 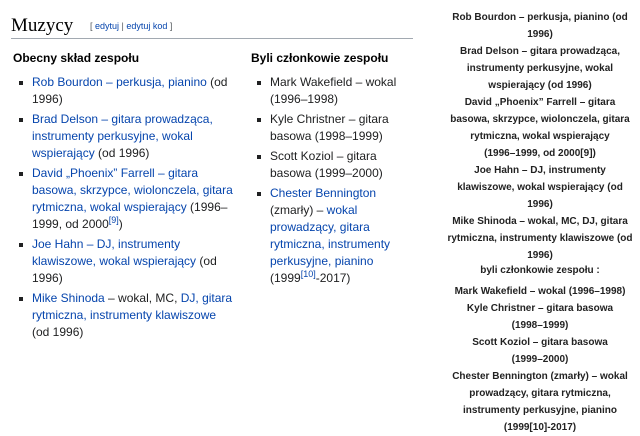 I want to click on member-link-joe-hahn: Joe Hahn, so click(x=57, y=244).